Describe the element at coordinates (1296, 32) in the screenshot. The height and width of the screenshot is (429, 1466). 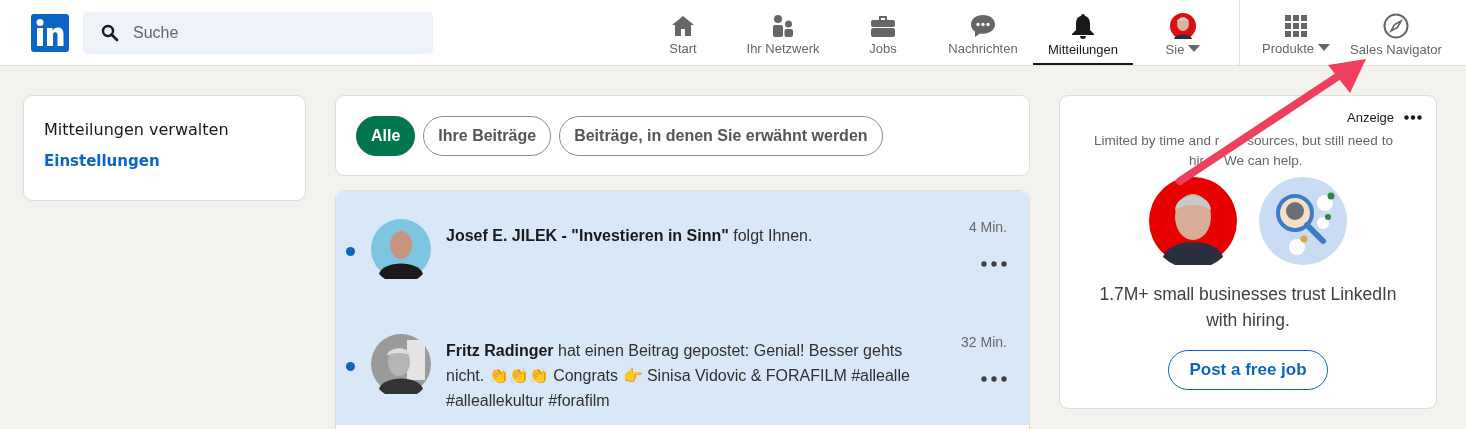
I see `nav-item: Produkte` at that location.